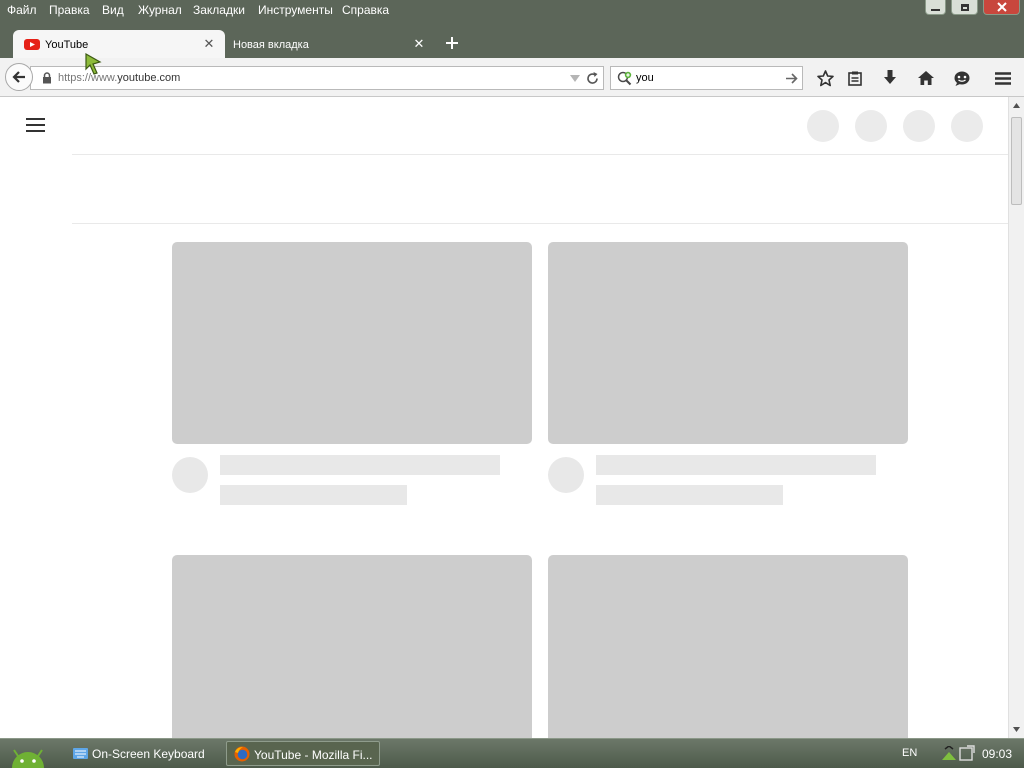  I want to click on tab-title: Новая вкладка, so click(271, 45).